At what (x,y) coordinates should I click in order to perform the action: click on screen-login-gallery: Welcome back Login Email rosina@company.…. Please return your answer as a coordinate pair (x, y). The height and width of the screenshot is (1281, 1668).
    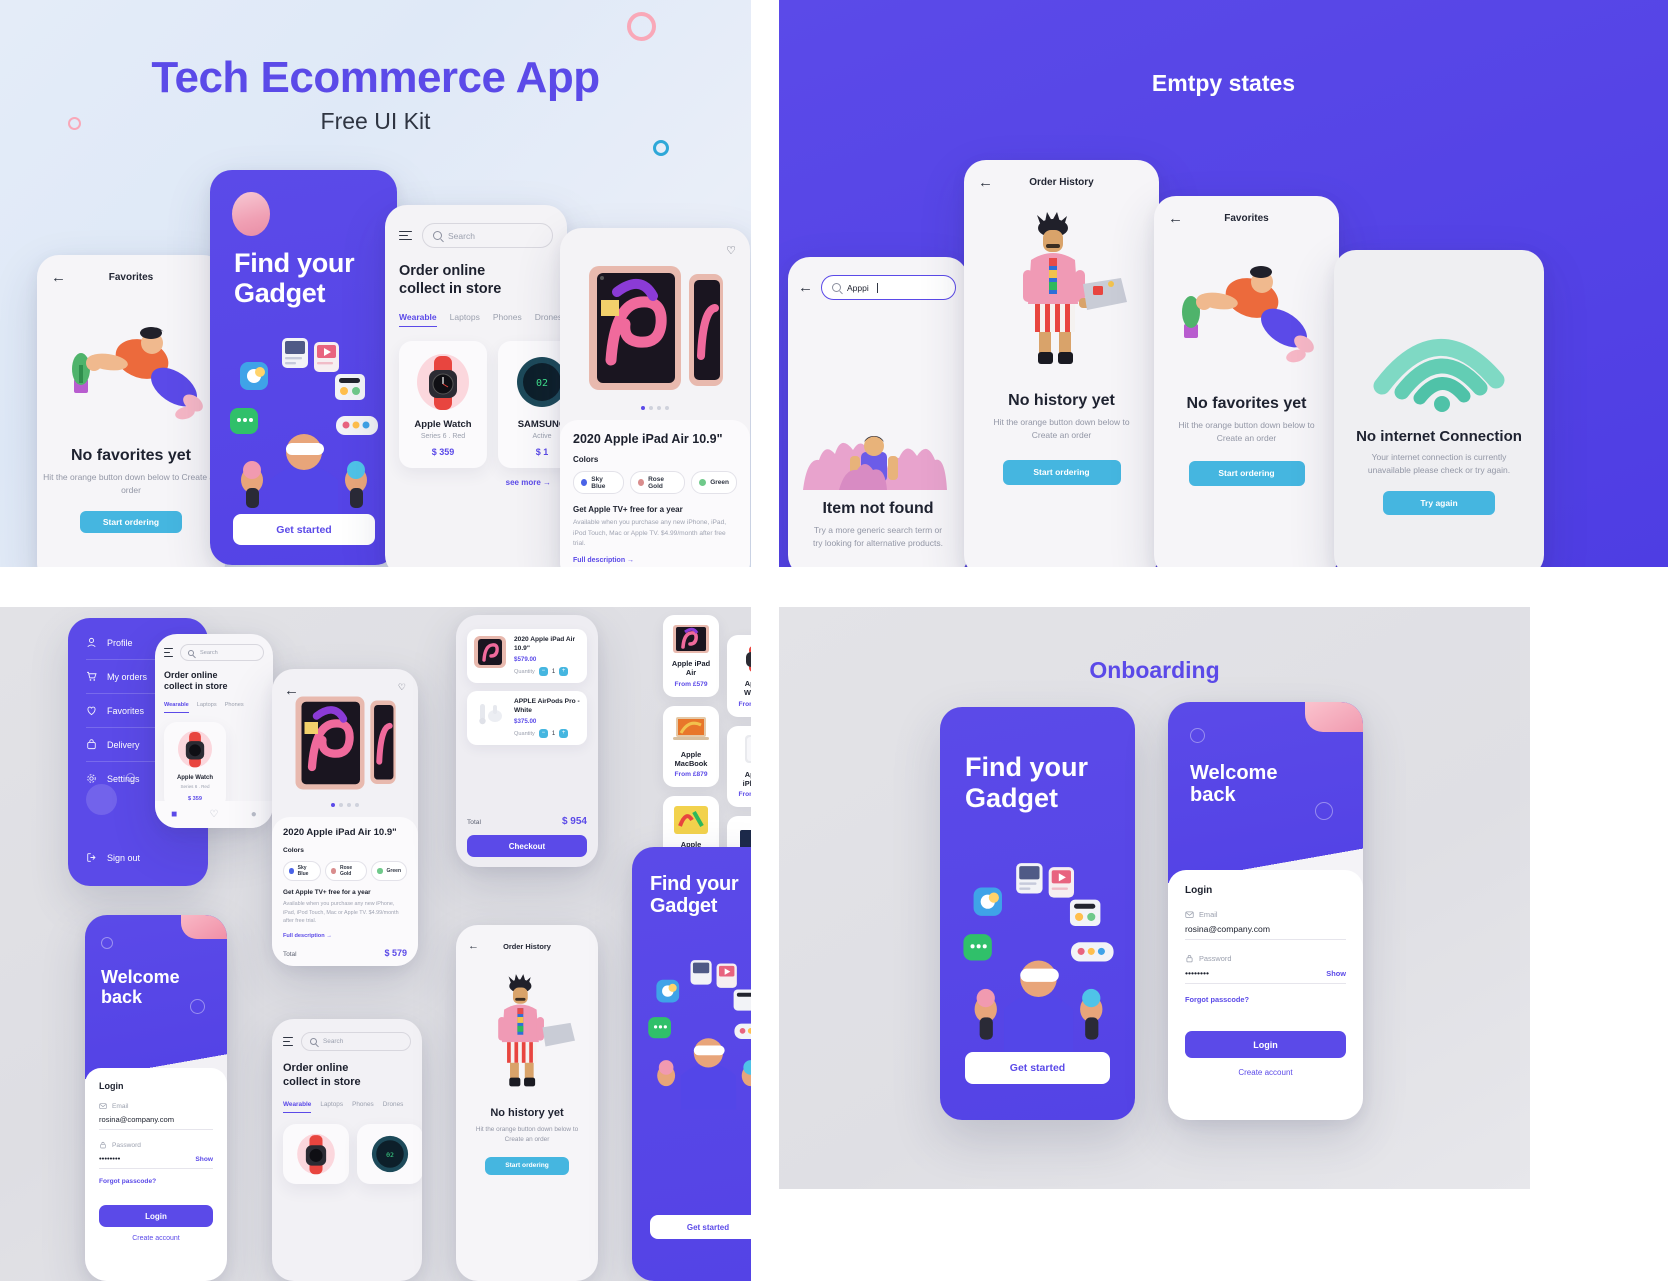
    Looking at the image, I should click on (156, 1098).